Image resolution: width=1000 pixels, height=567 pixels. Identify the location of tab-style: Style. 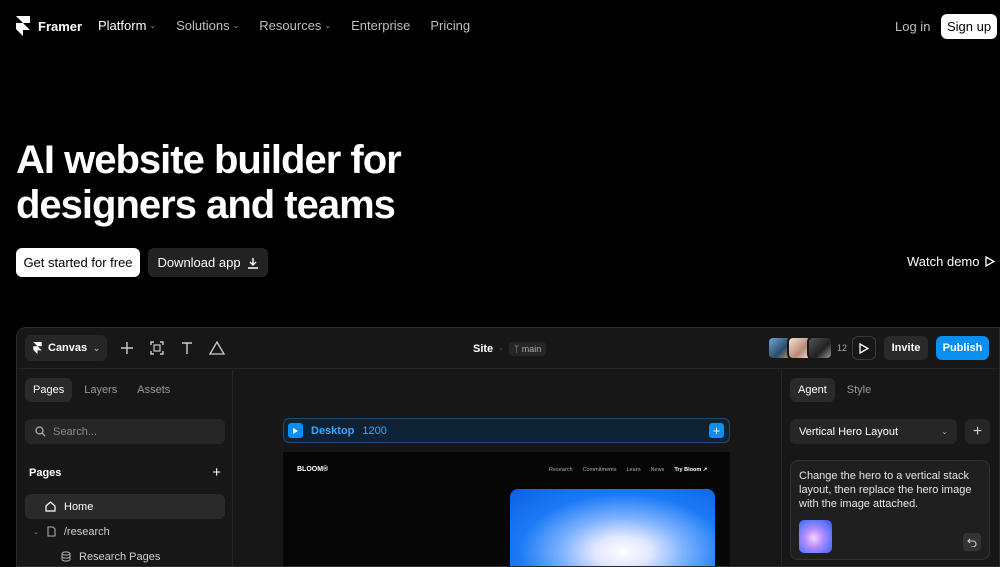
(859, 390).